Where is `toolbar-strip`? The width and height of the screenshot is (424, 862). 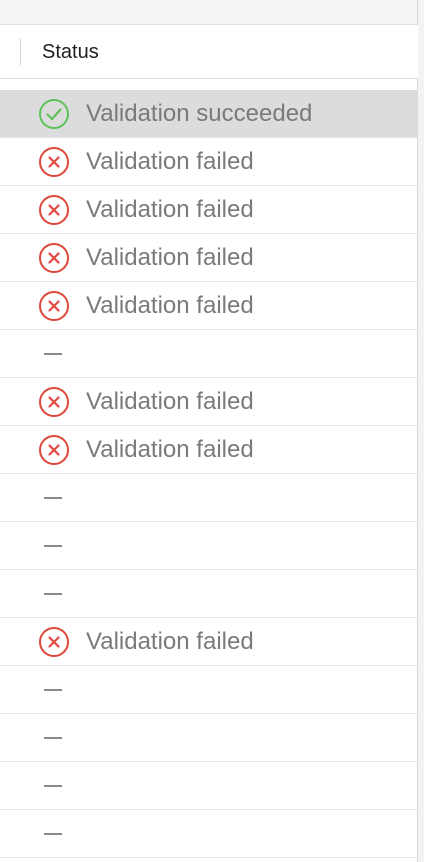 toolbar-strip is located at coordinates (209, 12).